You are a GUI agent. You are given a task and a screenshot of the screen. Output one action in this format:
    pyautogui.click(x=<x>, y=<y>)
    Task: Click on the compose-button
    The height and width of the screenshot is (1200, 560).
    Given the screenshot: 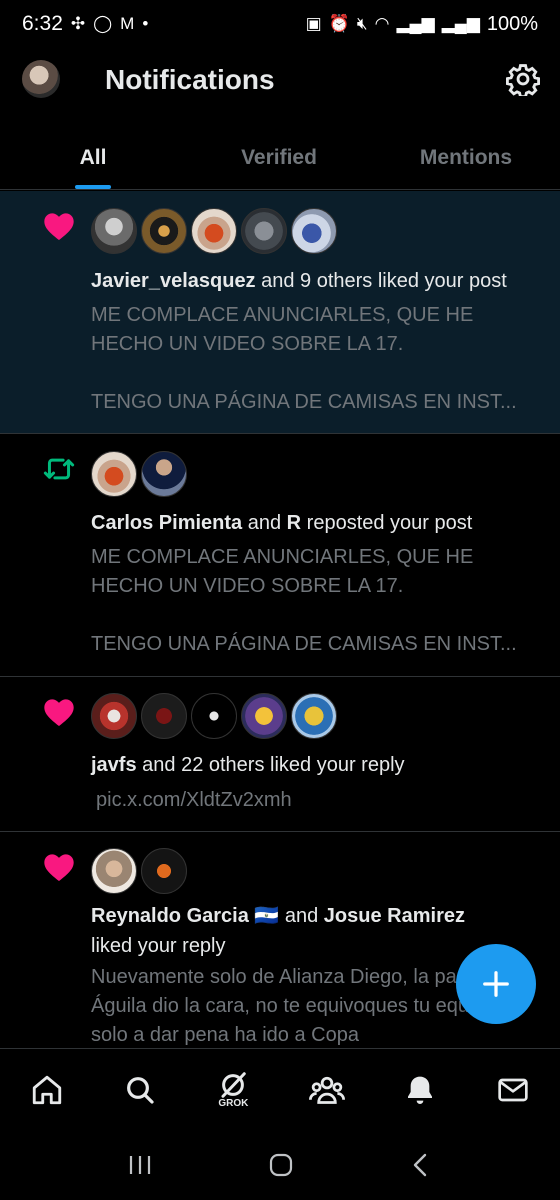 What is the action you would take?
    pyautogui.click(x=496, y=984)
    